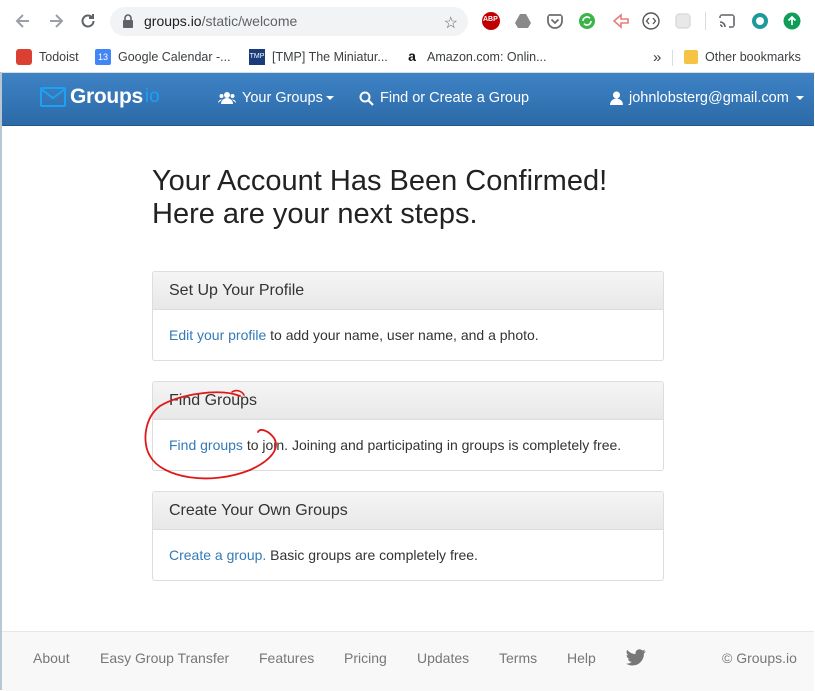 Image resolution: width=815 pixels, height=691 pixels. What do you see at coordinates (636, 657) in the screenshot?
I see `twitter-icon` at bounding box center [636, 657].